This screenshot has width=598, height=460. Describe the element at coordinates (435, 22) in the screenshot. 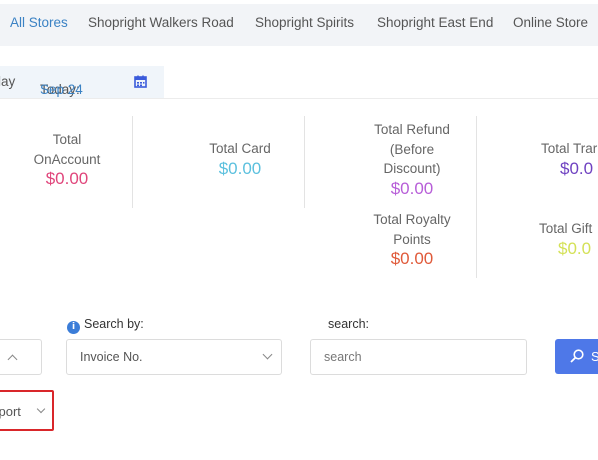

I see `tab-shopright-east-end: Shopright East End` at that location.